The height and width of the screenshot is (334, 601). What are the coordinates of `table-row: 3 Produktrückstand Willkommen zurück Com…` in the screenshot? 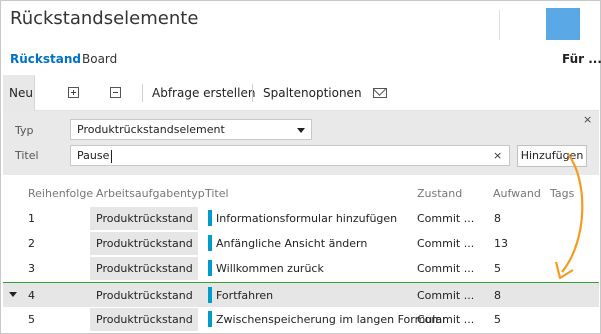 It's located at (301, 268).